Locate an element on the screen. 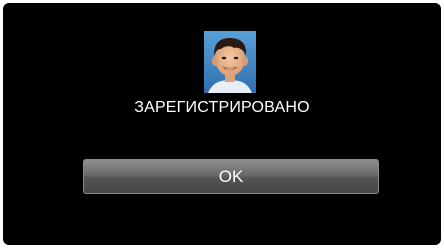 The image size is (444, 248). registration-status-text: ЗАРЕГИСТРИРОВАНО is located at coordinates (222, 107).